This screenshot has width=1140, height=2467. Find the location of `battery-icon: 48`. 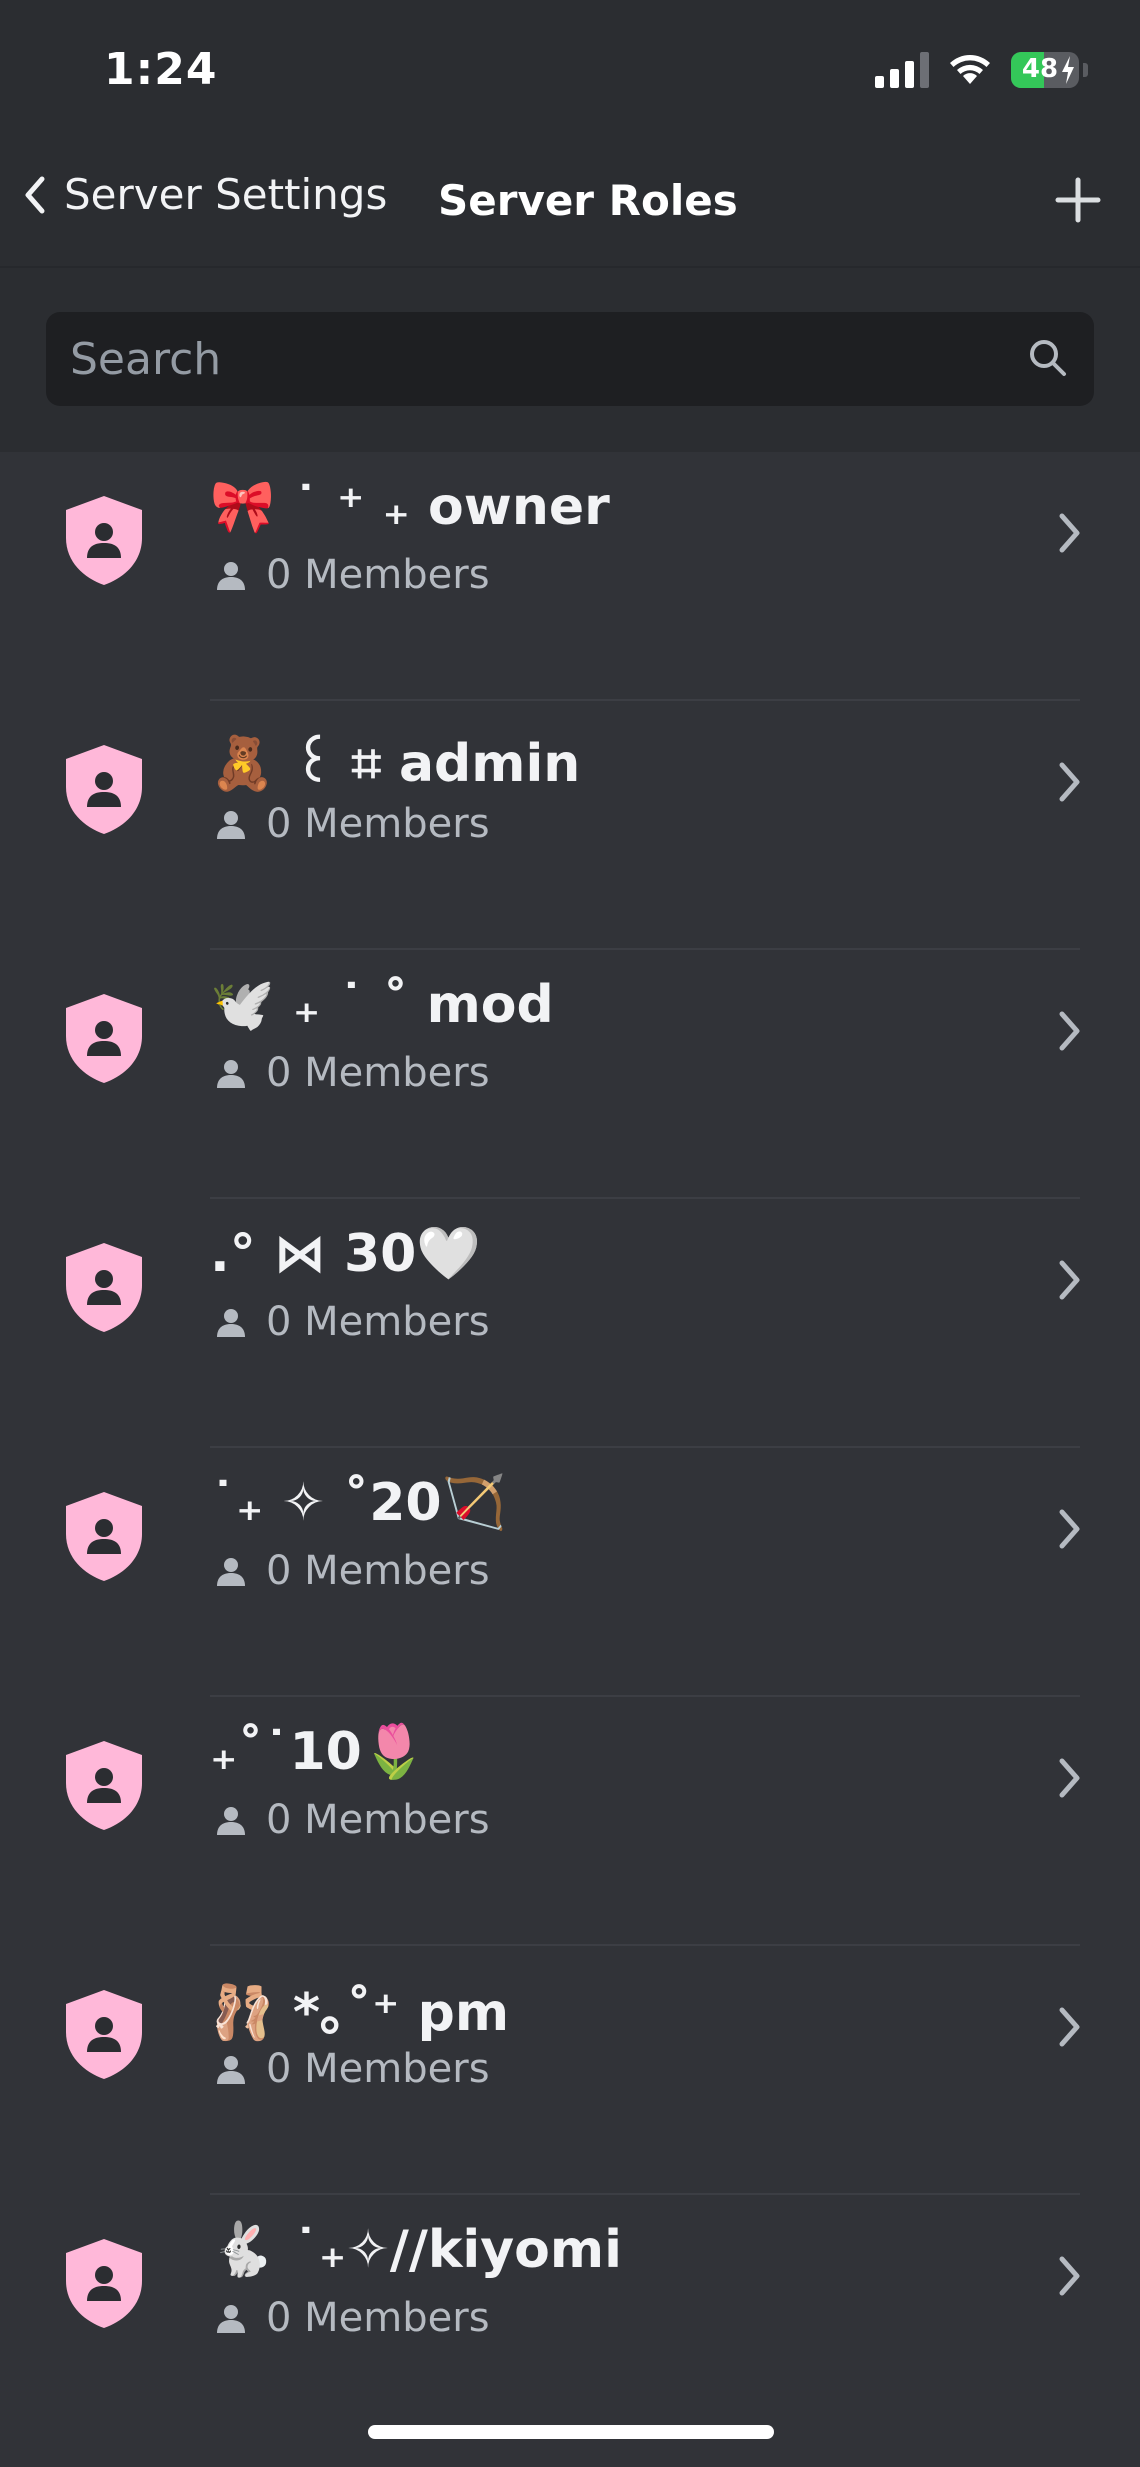

battery-icon: 48 is located at coordinates (1045, 70).